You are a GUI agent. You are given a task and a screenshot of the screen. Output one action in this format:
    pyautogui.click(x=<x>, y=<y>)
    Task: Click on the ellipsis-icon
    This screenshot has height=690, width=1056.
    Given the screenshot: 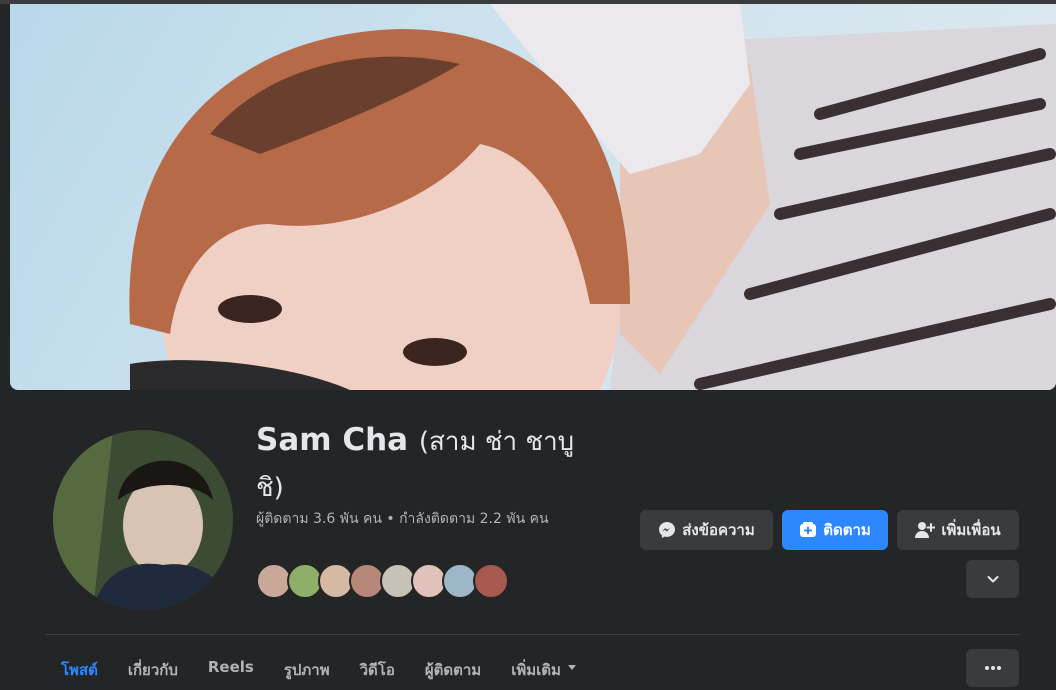 What is the action you would take?
    pyautogui.click(x=992, y=668)
    